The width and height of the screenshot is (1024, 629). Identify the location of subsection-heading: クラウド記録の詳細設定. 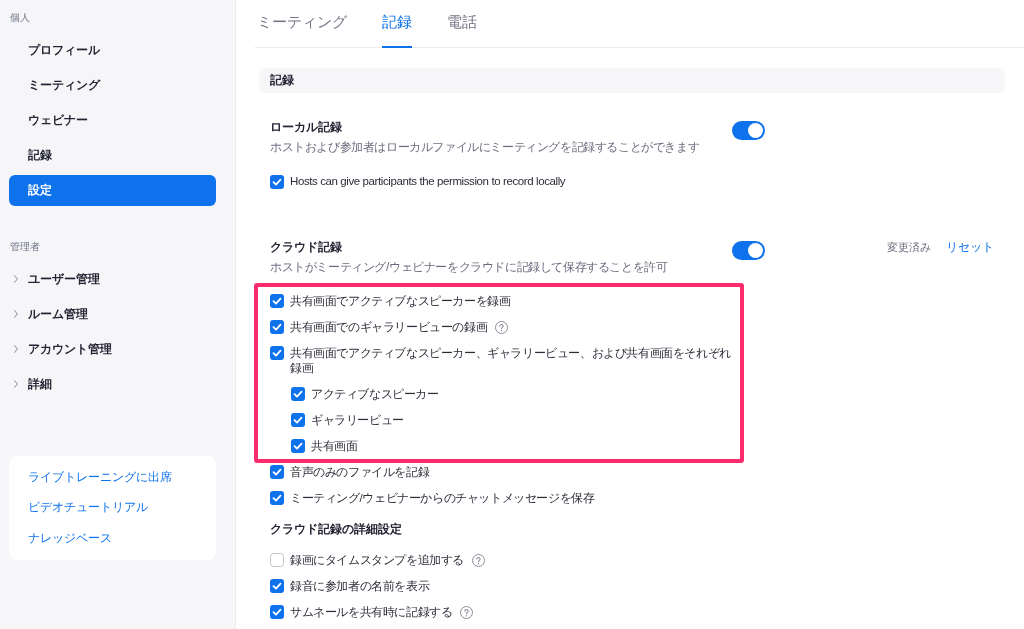
(336, 529).